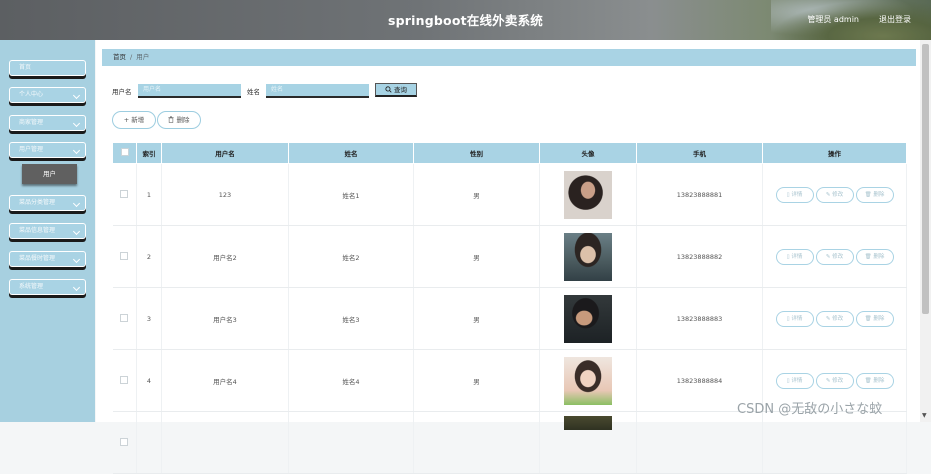 The width and height of the screenshot is (931, 474). I want to click on column-header: 头像, so click(588, 153).